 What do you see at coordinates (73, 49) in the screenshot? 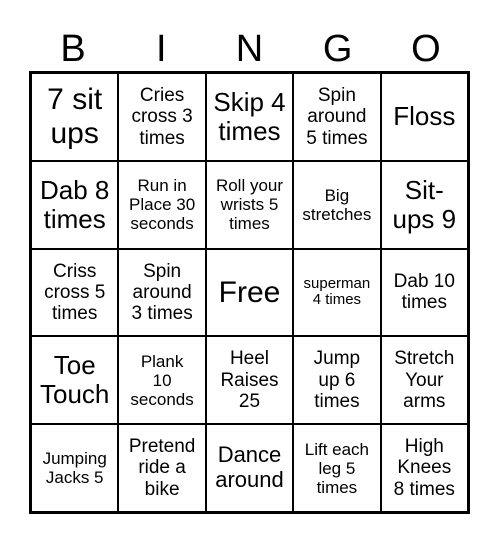
I see `header-letter-b: B` at bounding box center [73, 49].